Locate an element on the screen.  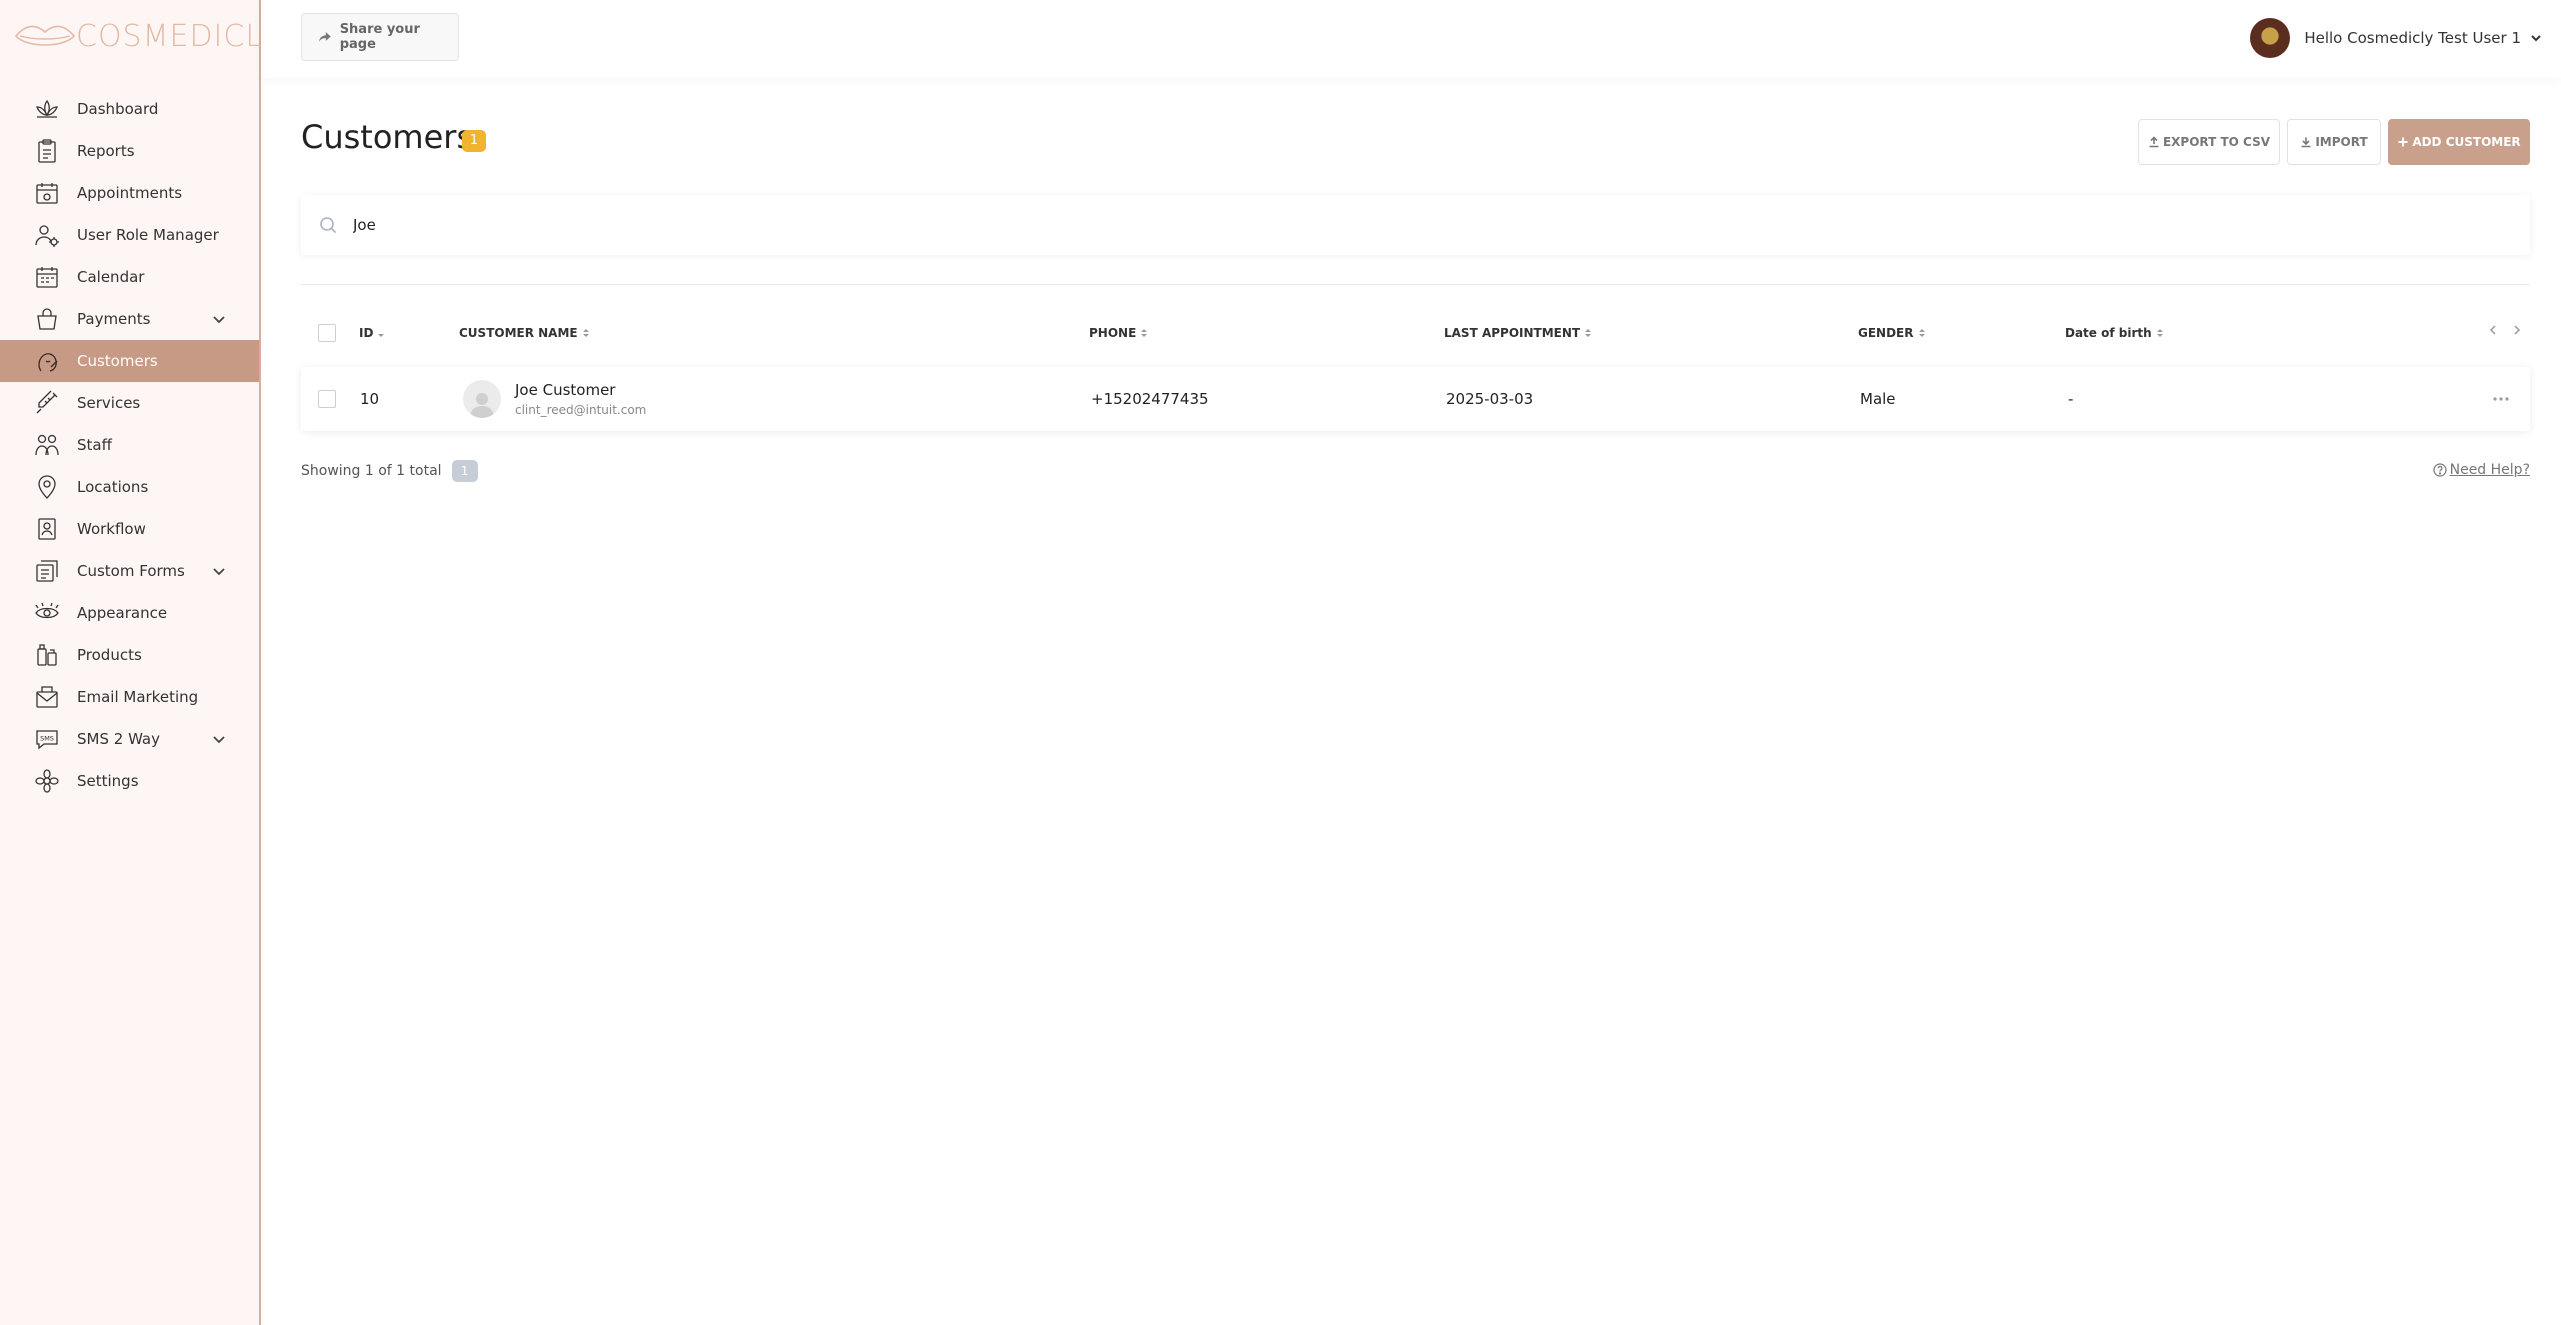
export-csv-label: EXPORT TO CSV is located at coordinates (2216, 142).